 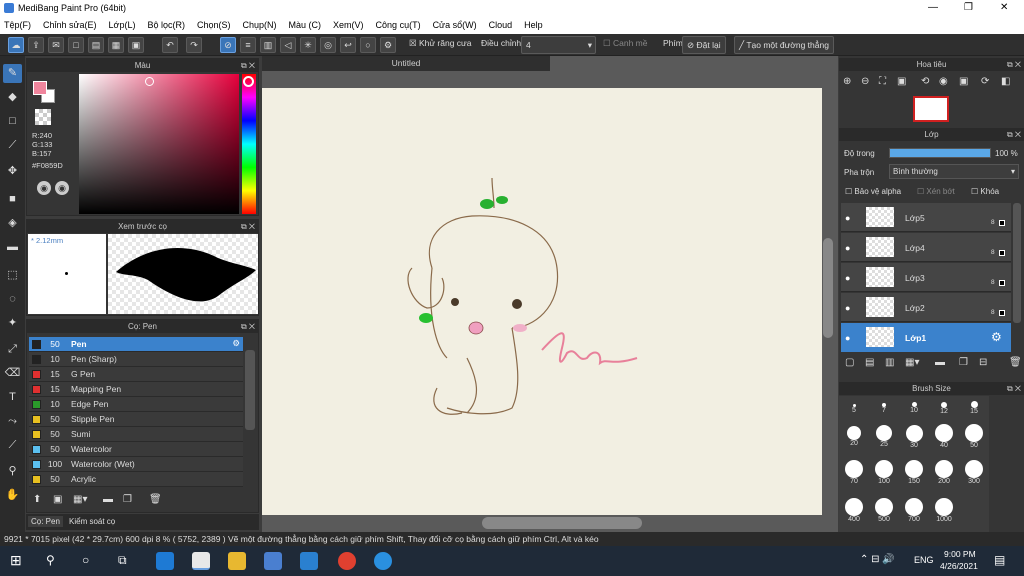 What do you see at coordinates (901, 81) in the screenshot?
I see `actual-size-icon: ▣` at bounding box center [901, 81].